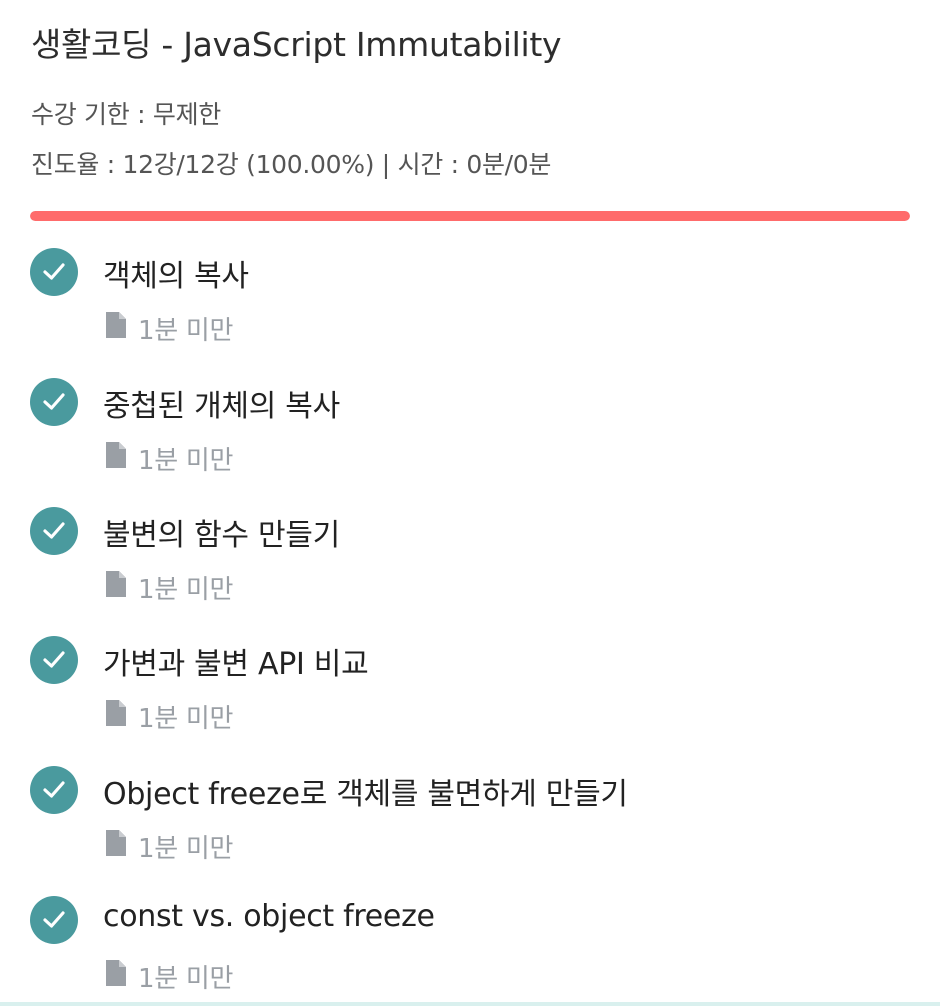  Describe the element at coordinates (470, 1004) in the screenshot. I see `bottom-divider` at that location.